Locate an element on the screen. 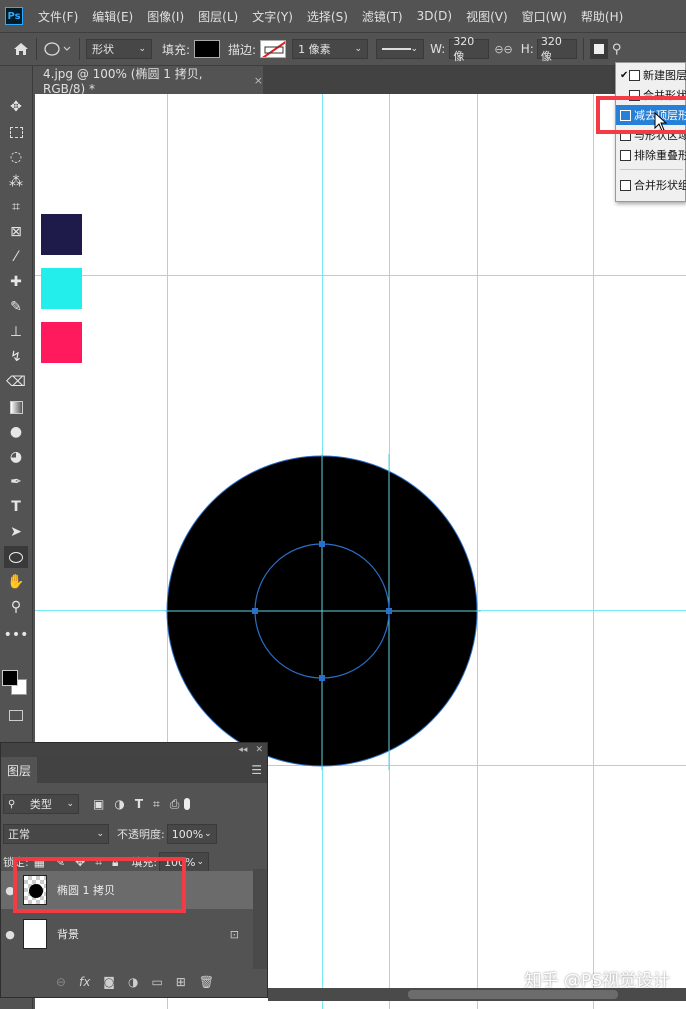 The image size is (686, 1009). adjustment-layer-icon: ◑ is located at coordinates (133, 982).